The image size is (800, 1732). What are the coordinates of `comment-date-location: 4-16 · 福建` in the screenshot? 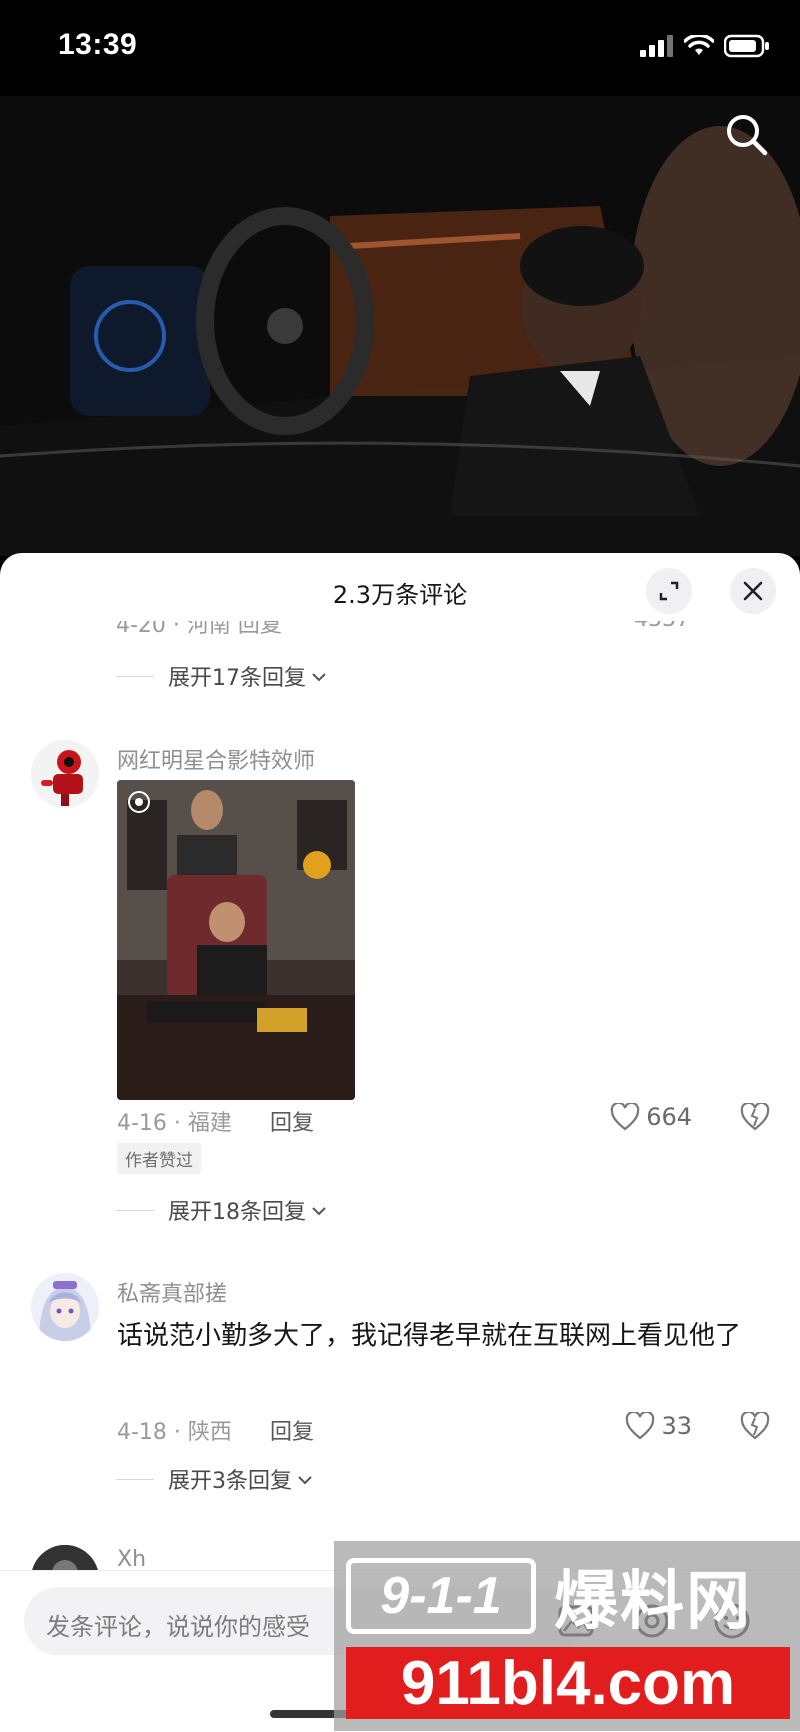 It's located at (174, 1123).